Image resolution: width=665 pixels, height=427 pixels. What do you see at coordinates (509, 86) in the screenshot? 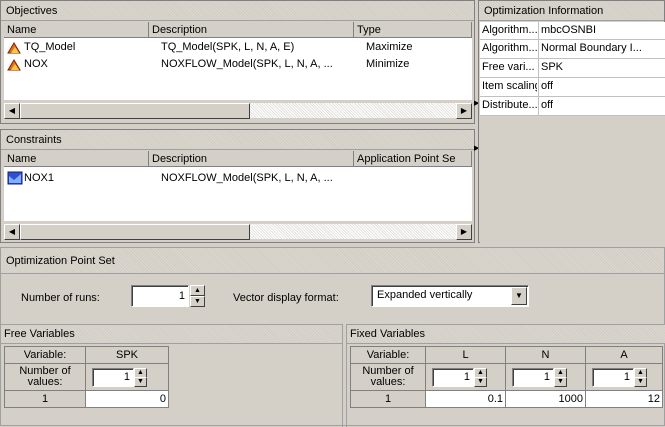
I see `info-key: Item scaling` at bounding box center [509, 86].